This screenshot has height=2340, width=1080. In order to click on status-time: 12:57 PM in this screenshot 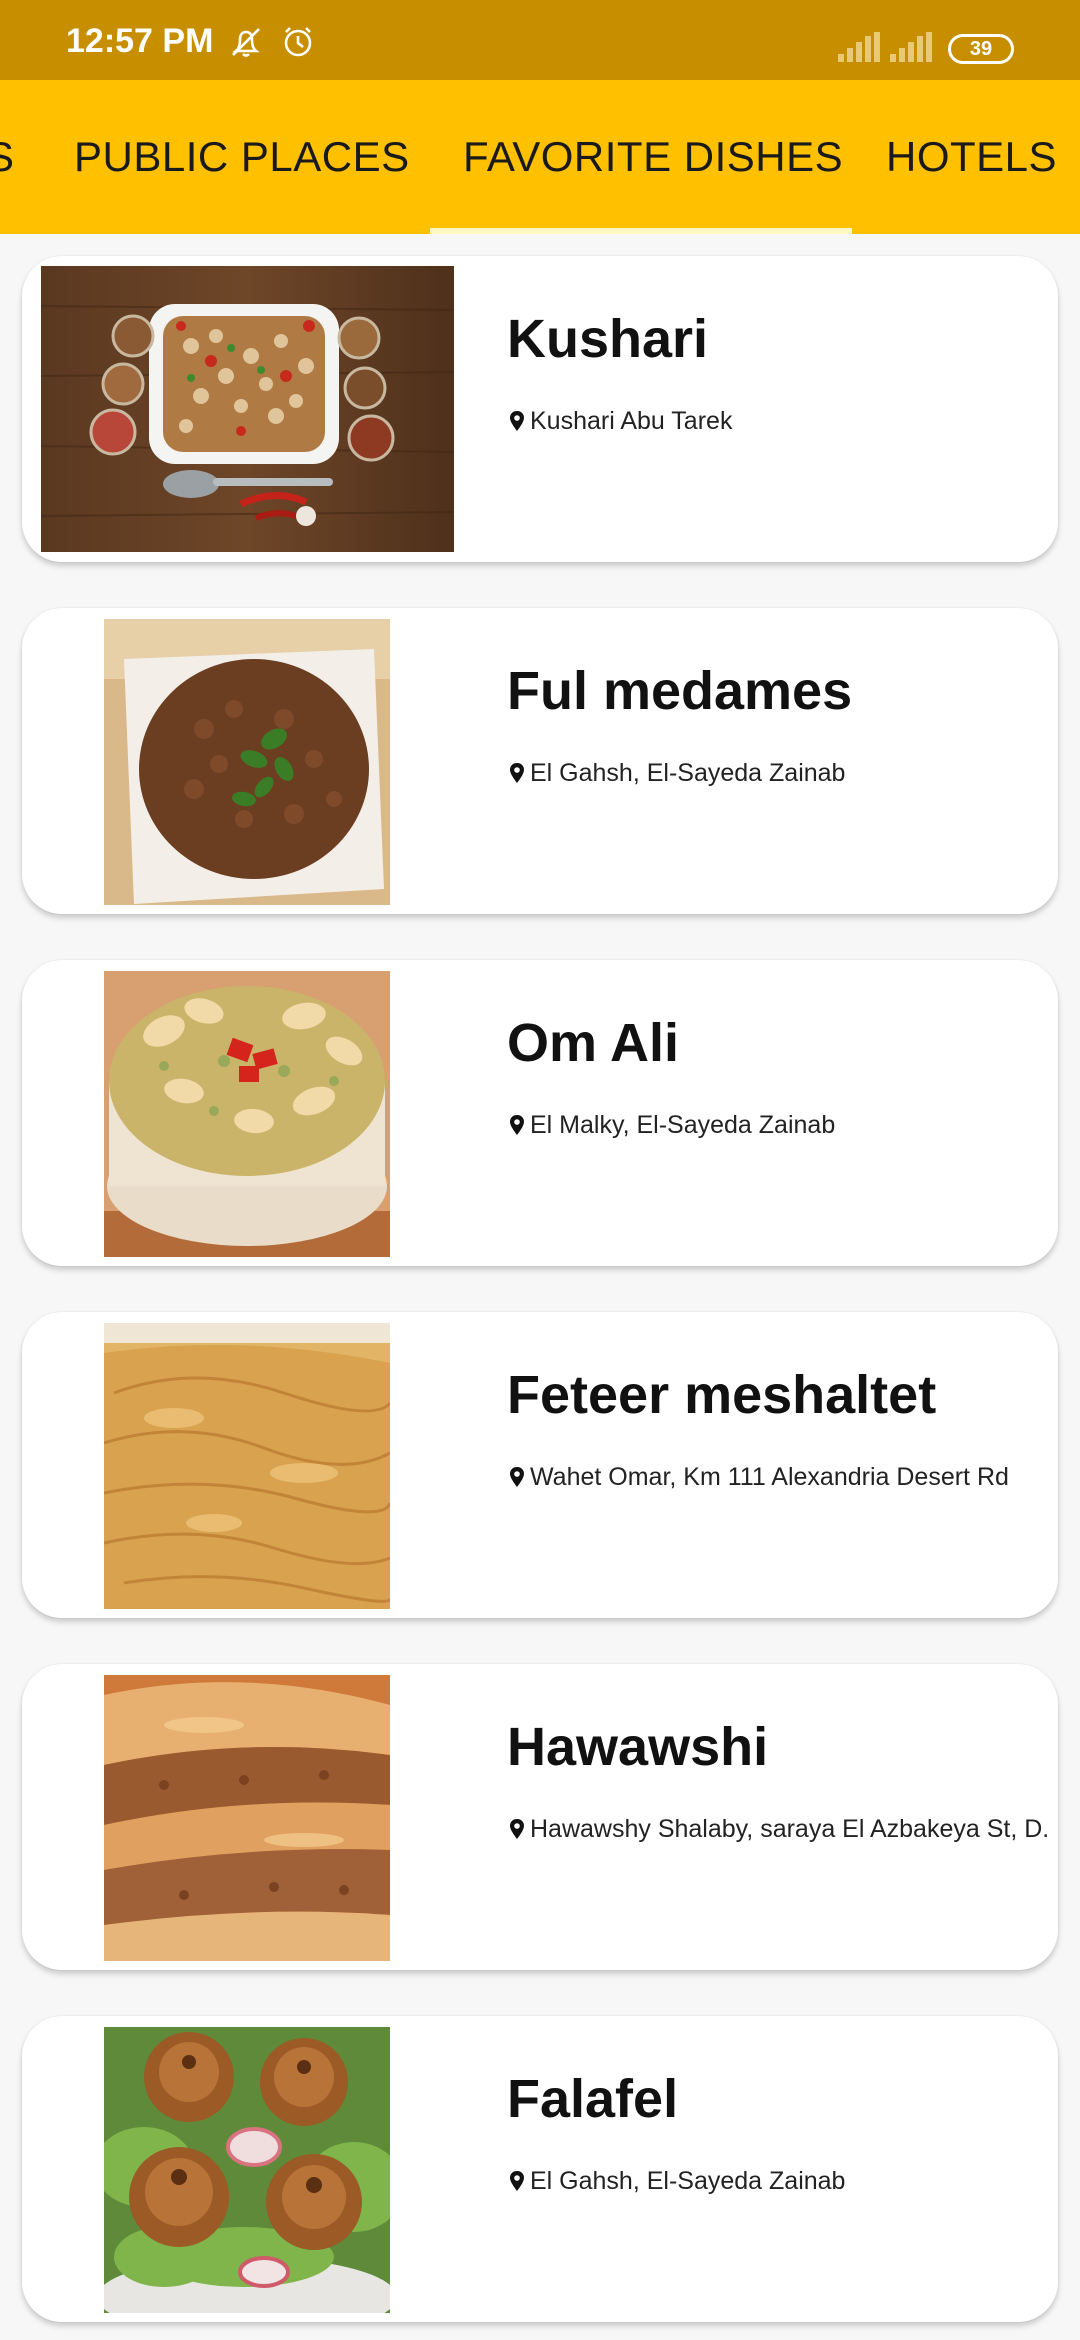, I will do `click(140, 41)`.